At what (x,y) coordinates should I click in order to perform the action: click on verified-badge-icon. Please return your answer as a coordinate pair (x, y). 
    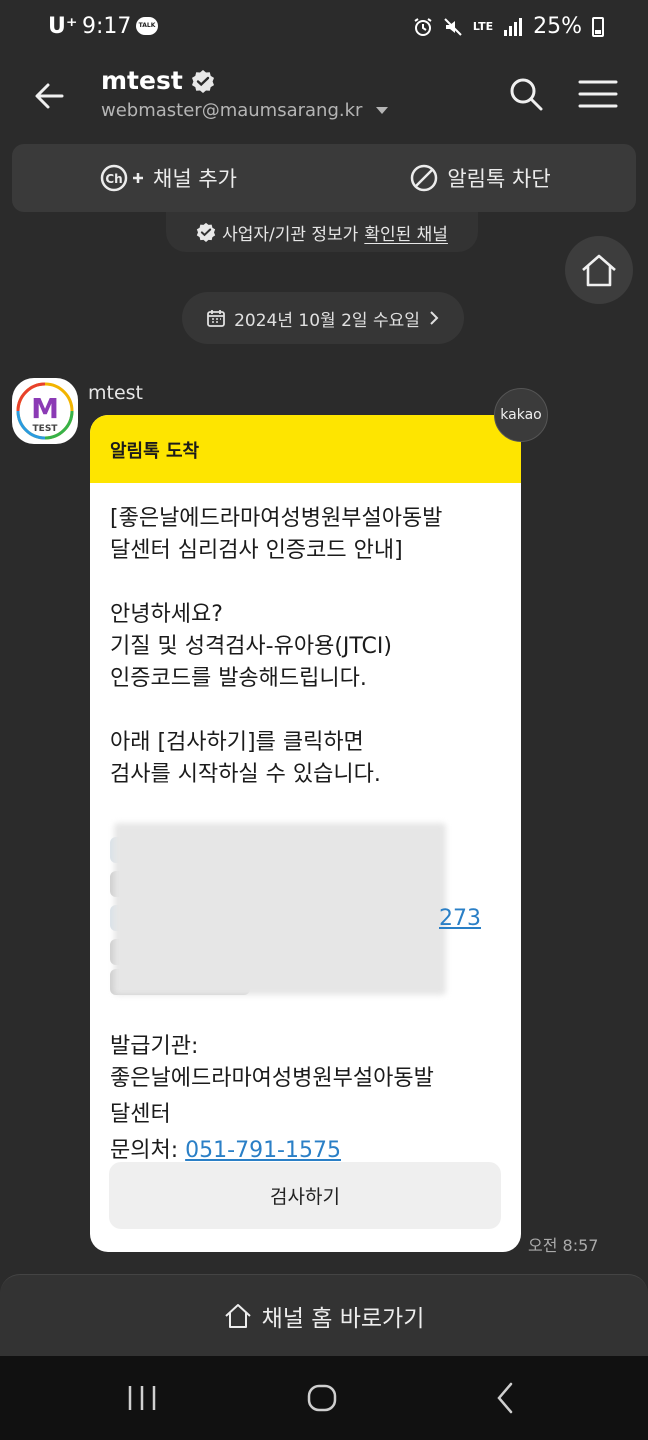
    Looking at the image, I should click on (202, 81).